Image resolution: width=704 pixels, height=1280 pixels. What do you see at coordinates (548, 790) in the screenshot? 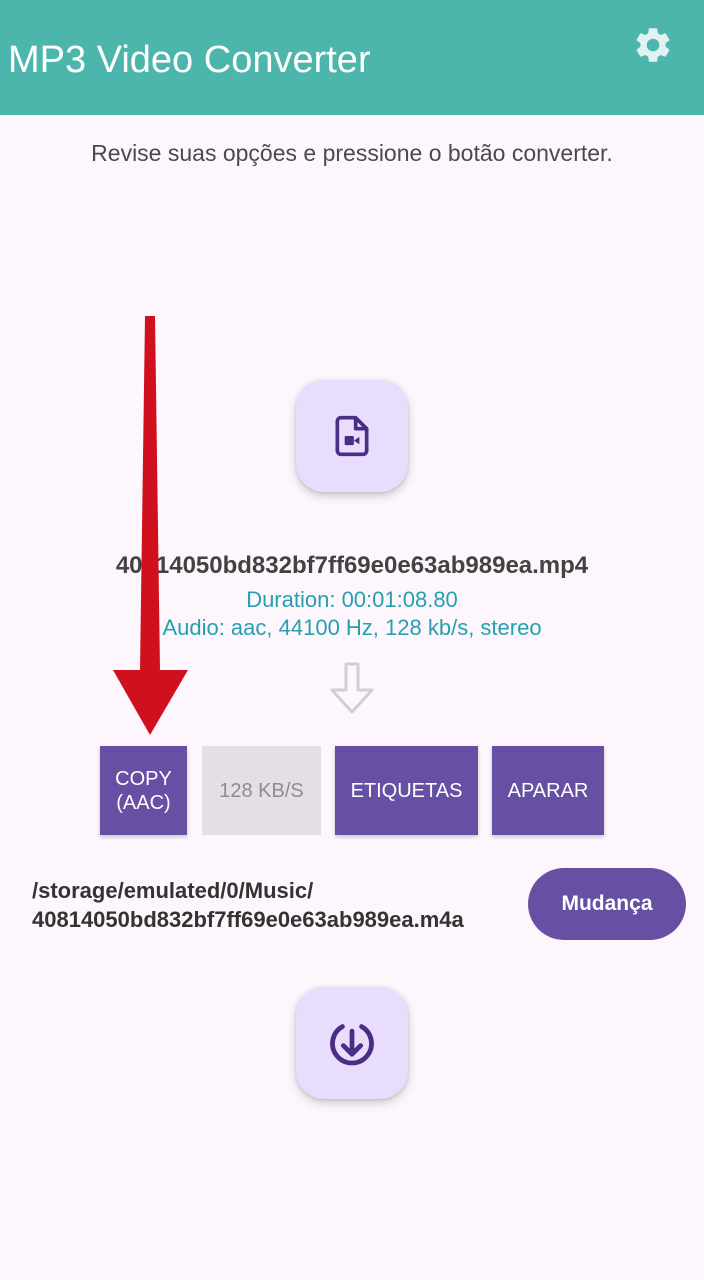
I see `trim-button: APARAR` at bounding box center [548, 790].